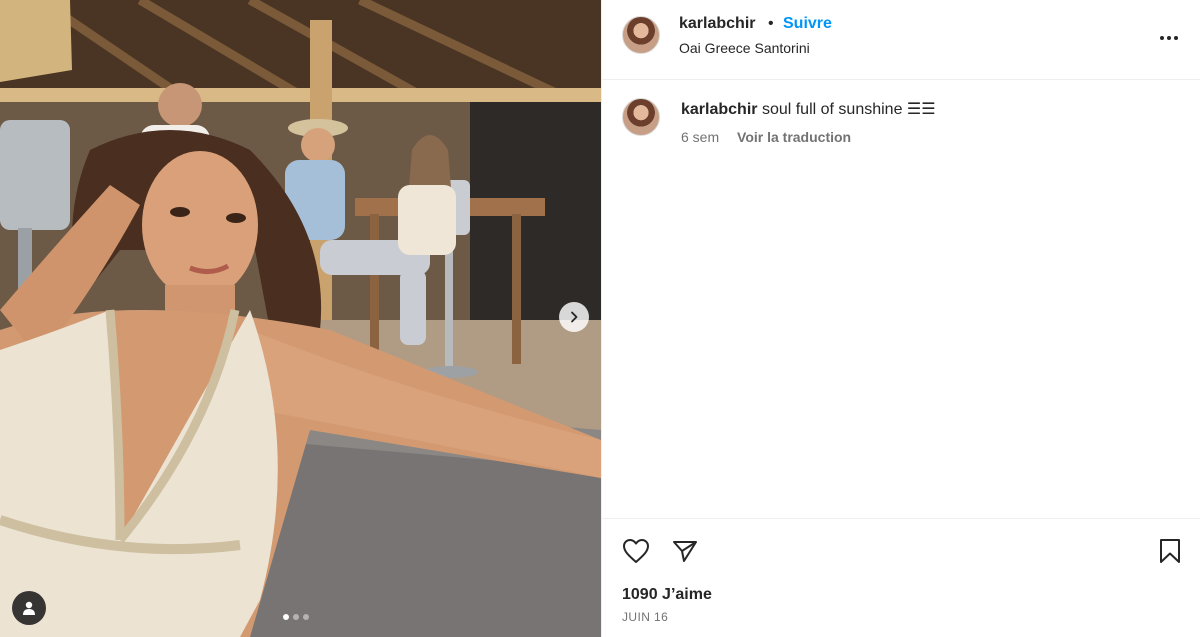  What do you see at coordinates (286, 617) in the screenshot?
I see `carousel-dot-active` at bounding box center [286, 617].